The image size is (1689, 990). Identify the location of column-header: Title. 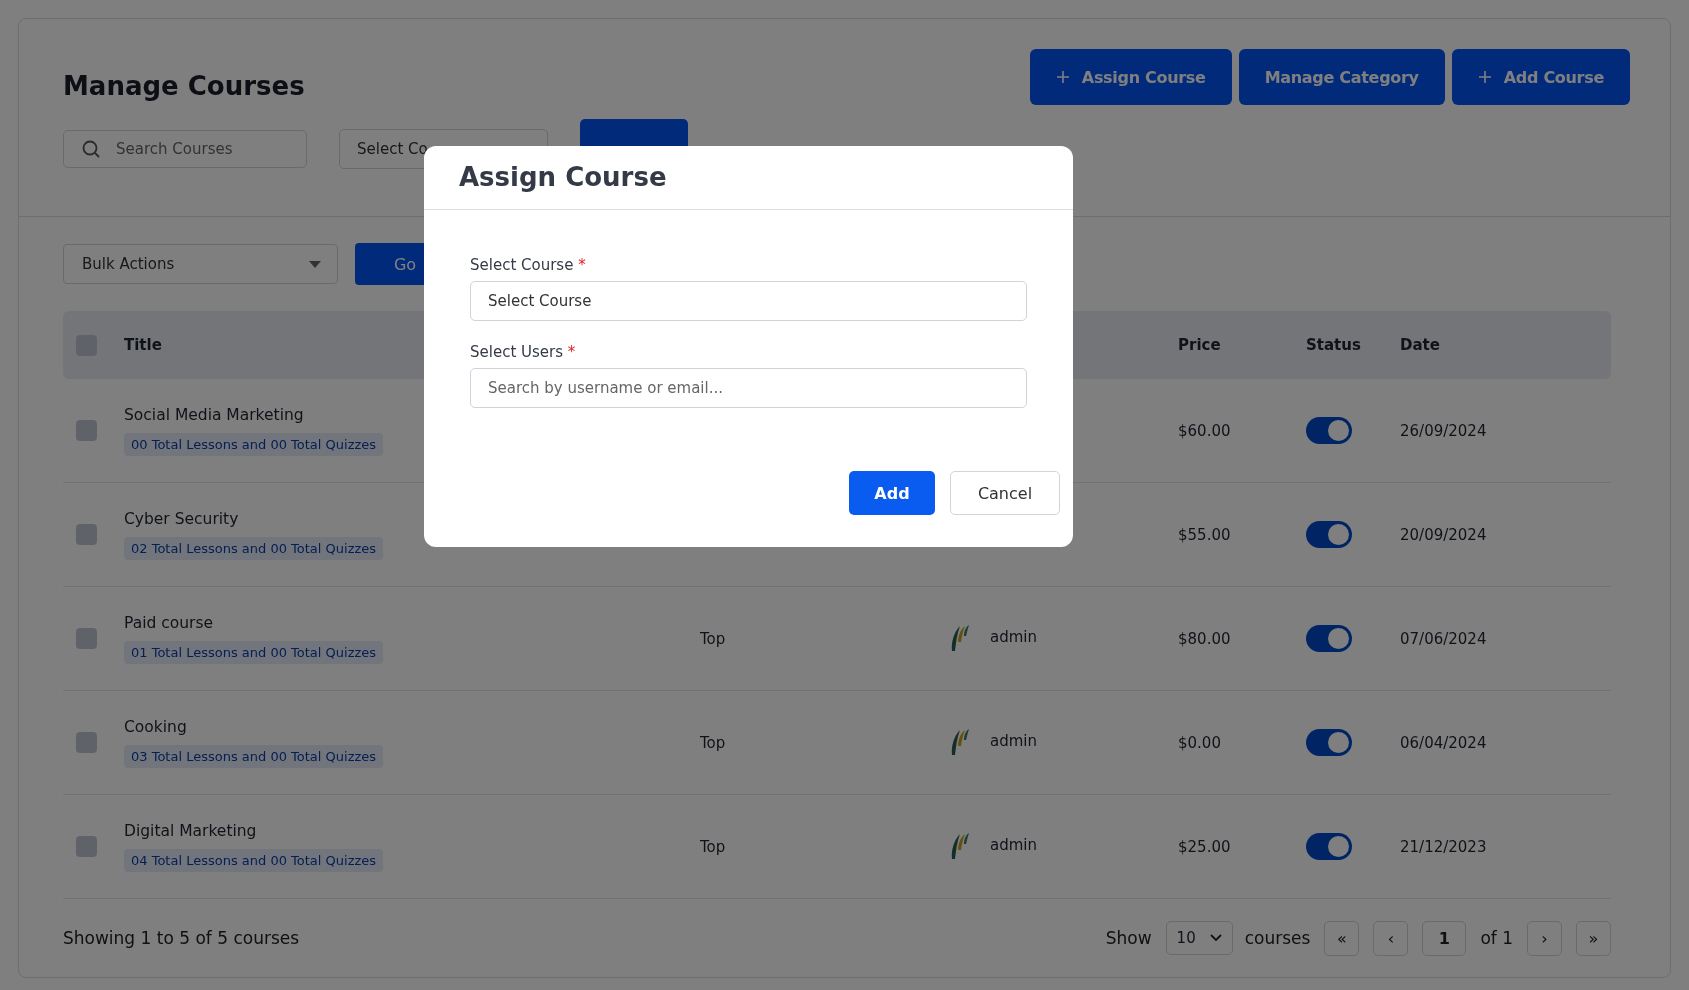
(143, 345).